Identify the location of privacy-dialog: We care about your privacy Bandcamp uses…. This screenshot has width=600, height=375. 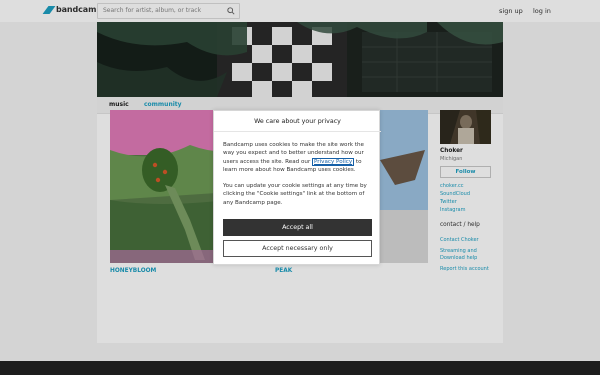
(297, 187).